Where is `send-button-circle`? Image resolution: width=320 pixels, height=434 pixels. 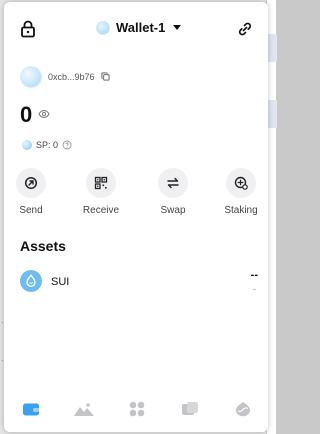 send-button-circle is located at coordinates (31, 183).